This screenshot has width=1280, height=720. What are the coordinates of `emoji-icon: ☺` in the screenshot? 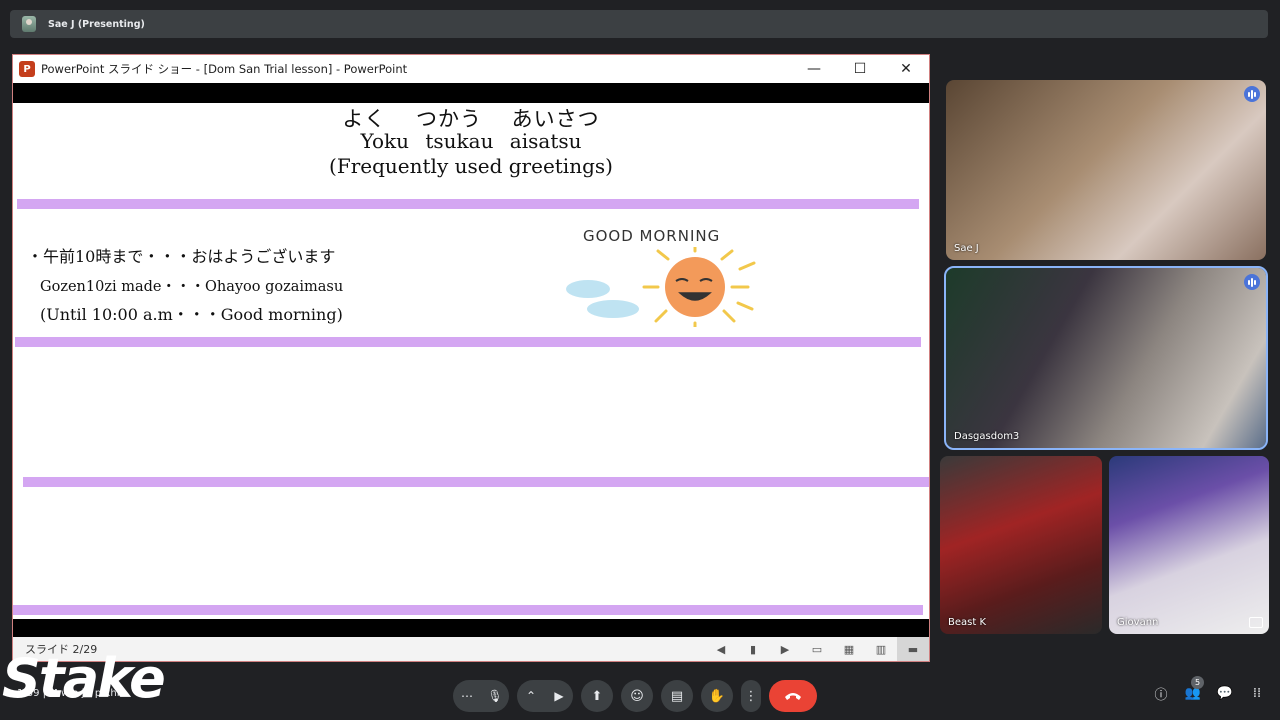 It's located at (637, 696).